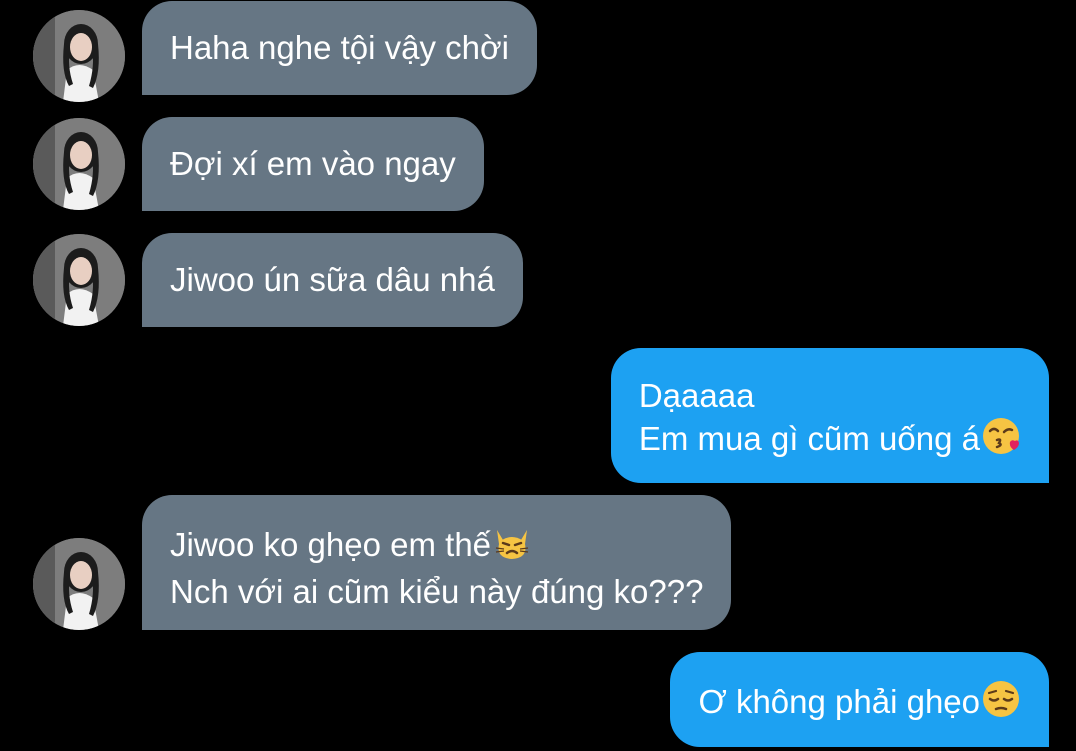 This screenshot has height=751, width=1076. Describe the element at coordinates (437, 591) in the screenshot. I see `message-text: Nch với ai cũm kiểu này đúng ko???` at that location.